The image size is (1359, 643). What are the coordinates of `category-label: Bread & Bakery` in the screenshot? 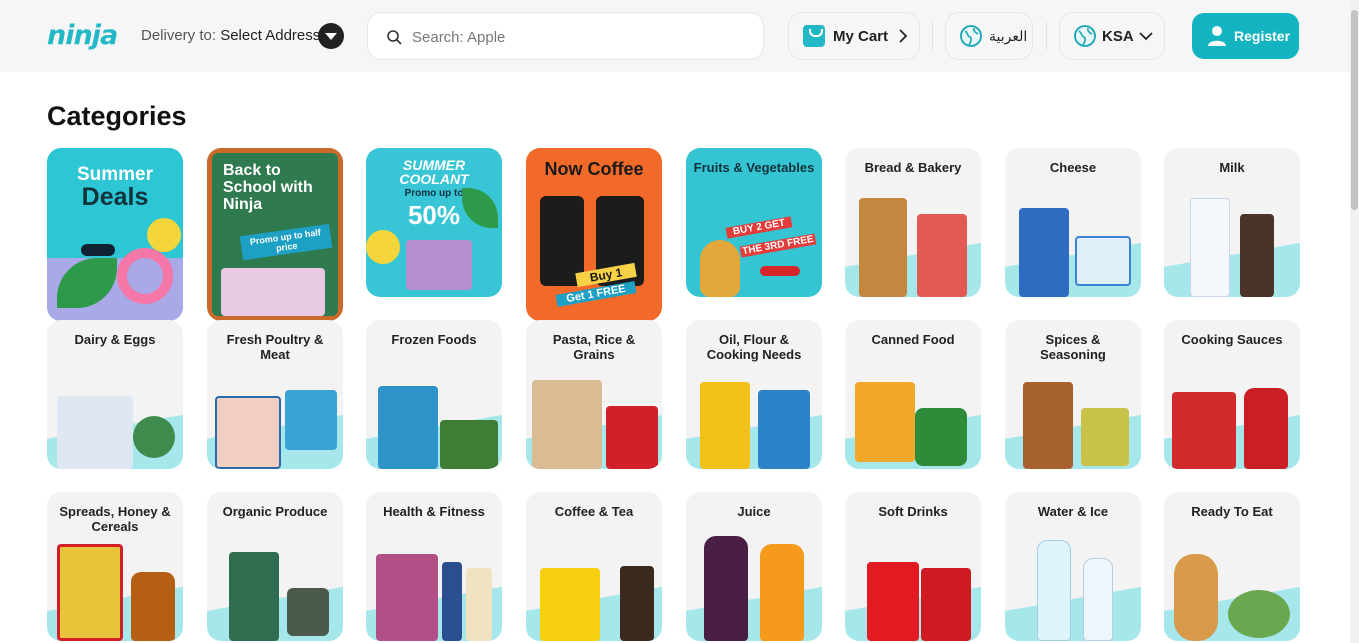 It's located at (913, 167).